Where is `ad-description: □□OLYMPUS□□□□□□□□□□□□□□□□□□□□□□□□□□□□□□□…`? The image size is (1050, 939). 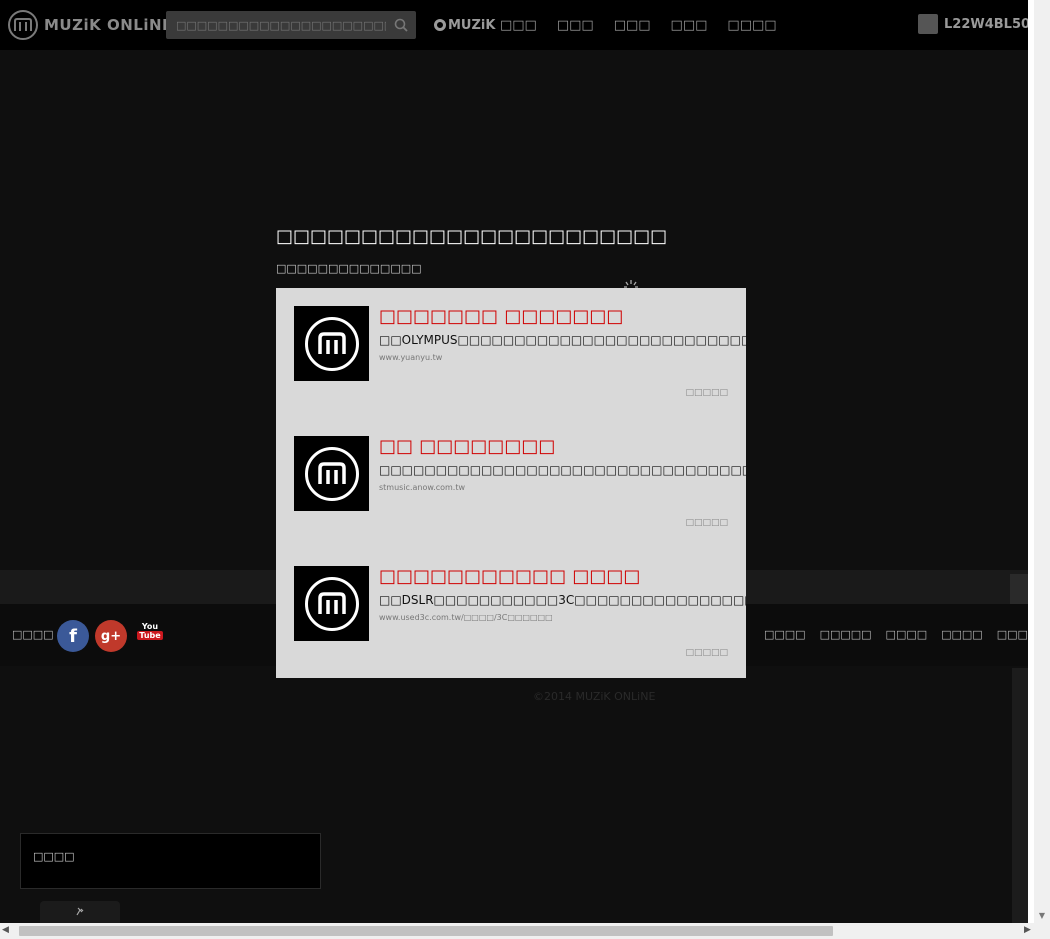 ad-description: □□OLYMPUS□□□□□□□□□□□□□□□□□□□□□□□□□□□□□□□… is located at coordinates (562, 340).